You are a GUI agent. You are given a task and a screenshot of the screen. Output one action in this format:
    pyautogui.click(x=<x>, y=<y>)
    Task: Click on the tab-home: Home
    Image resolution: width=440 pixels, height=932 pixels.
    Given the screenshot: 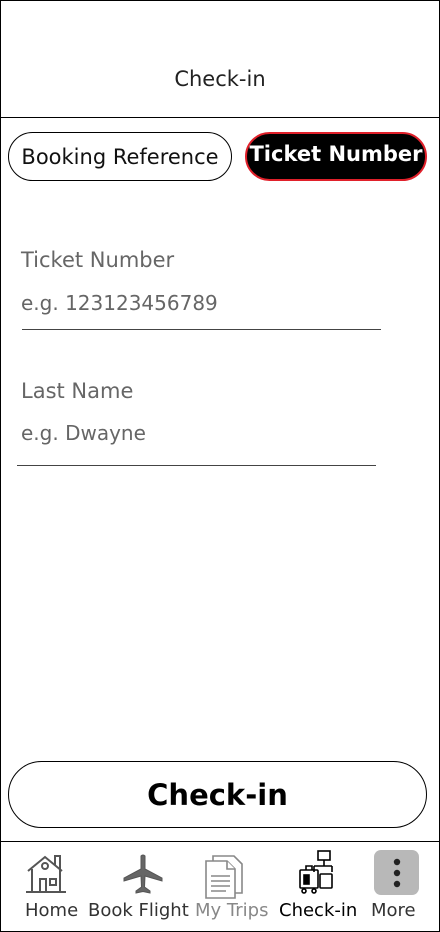 What is the action you would take?
    pyautogui.click(x=51, y=887)
    